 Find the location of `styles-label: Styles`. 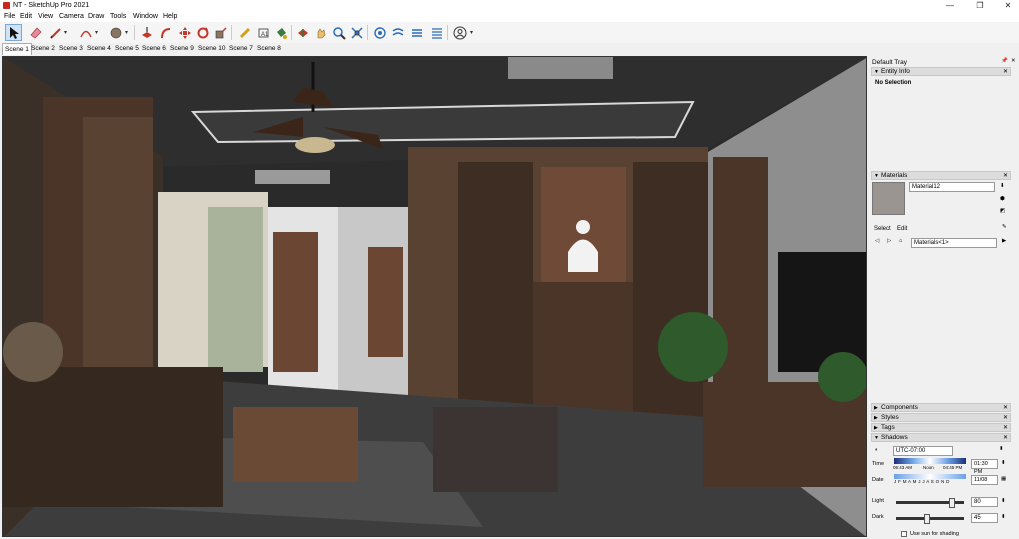

styles-label: Styles is located at coordinates (890, 417).